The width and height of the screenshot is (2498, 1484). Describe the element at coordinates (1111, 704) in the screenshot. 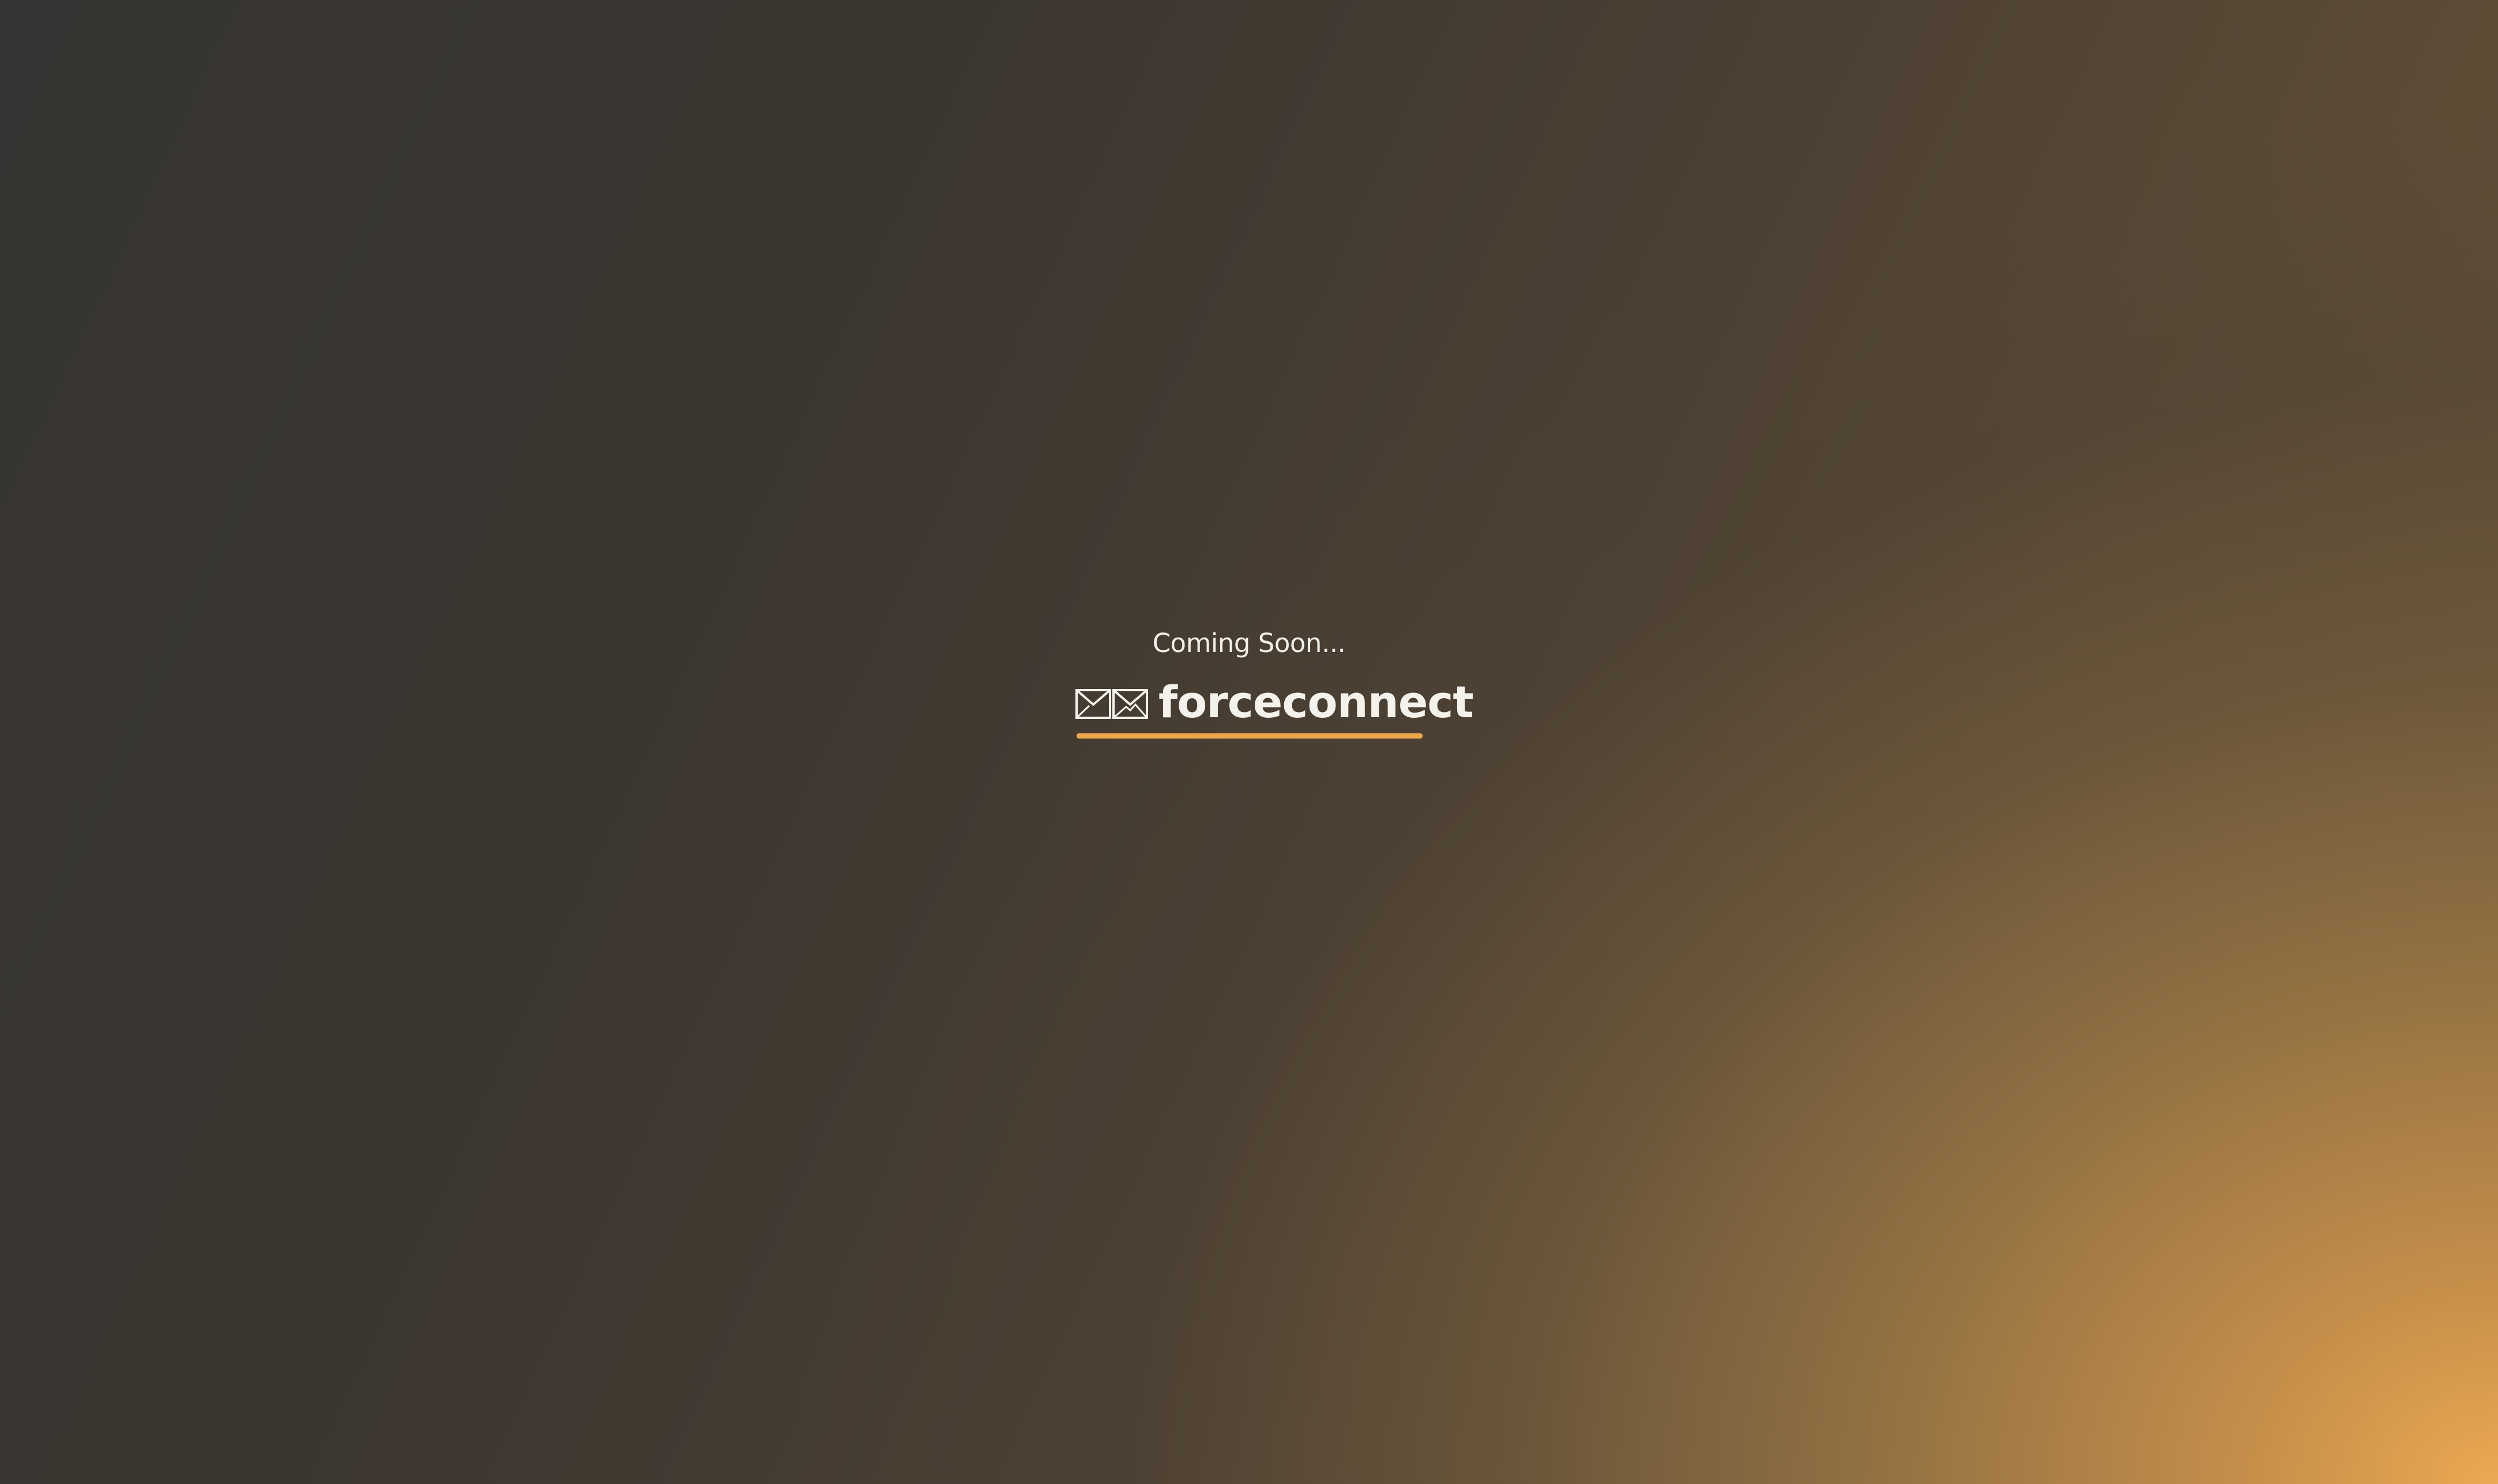

I see `envelopes-icon` at that location.